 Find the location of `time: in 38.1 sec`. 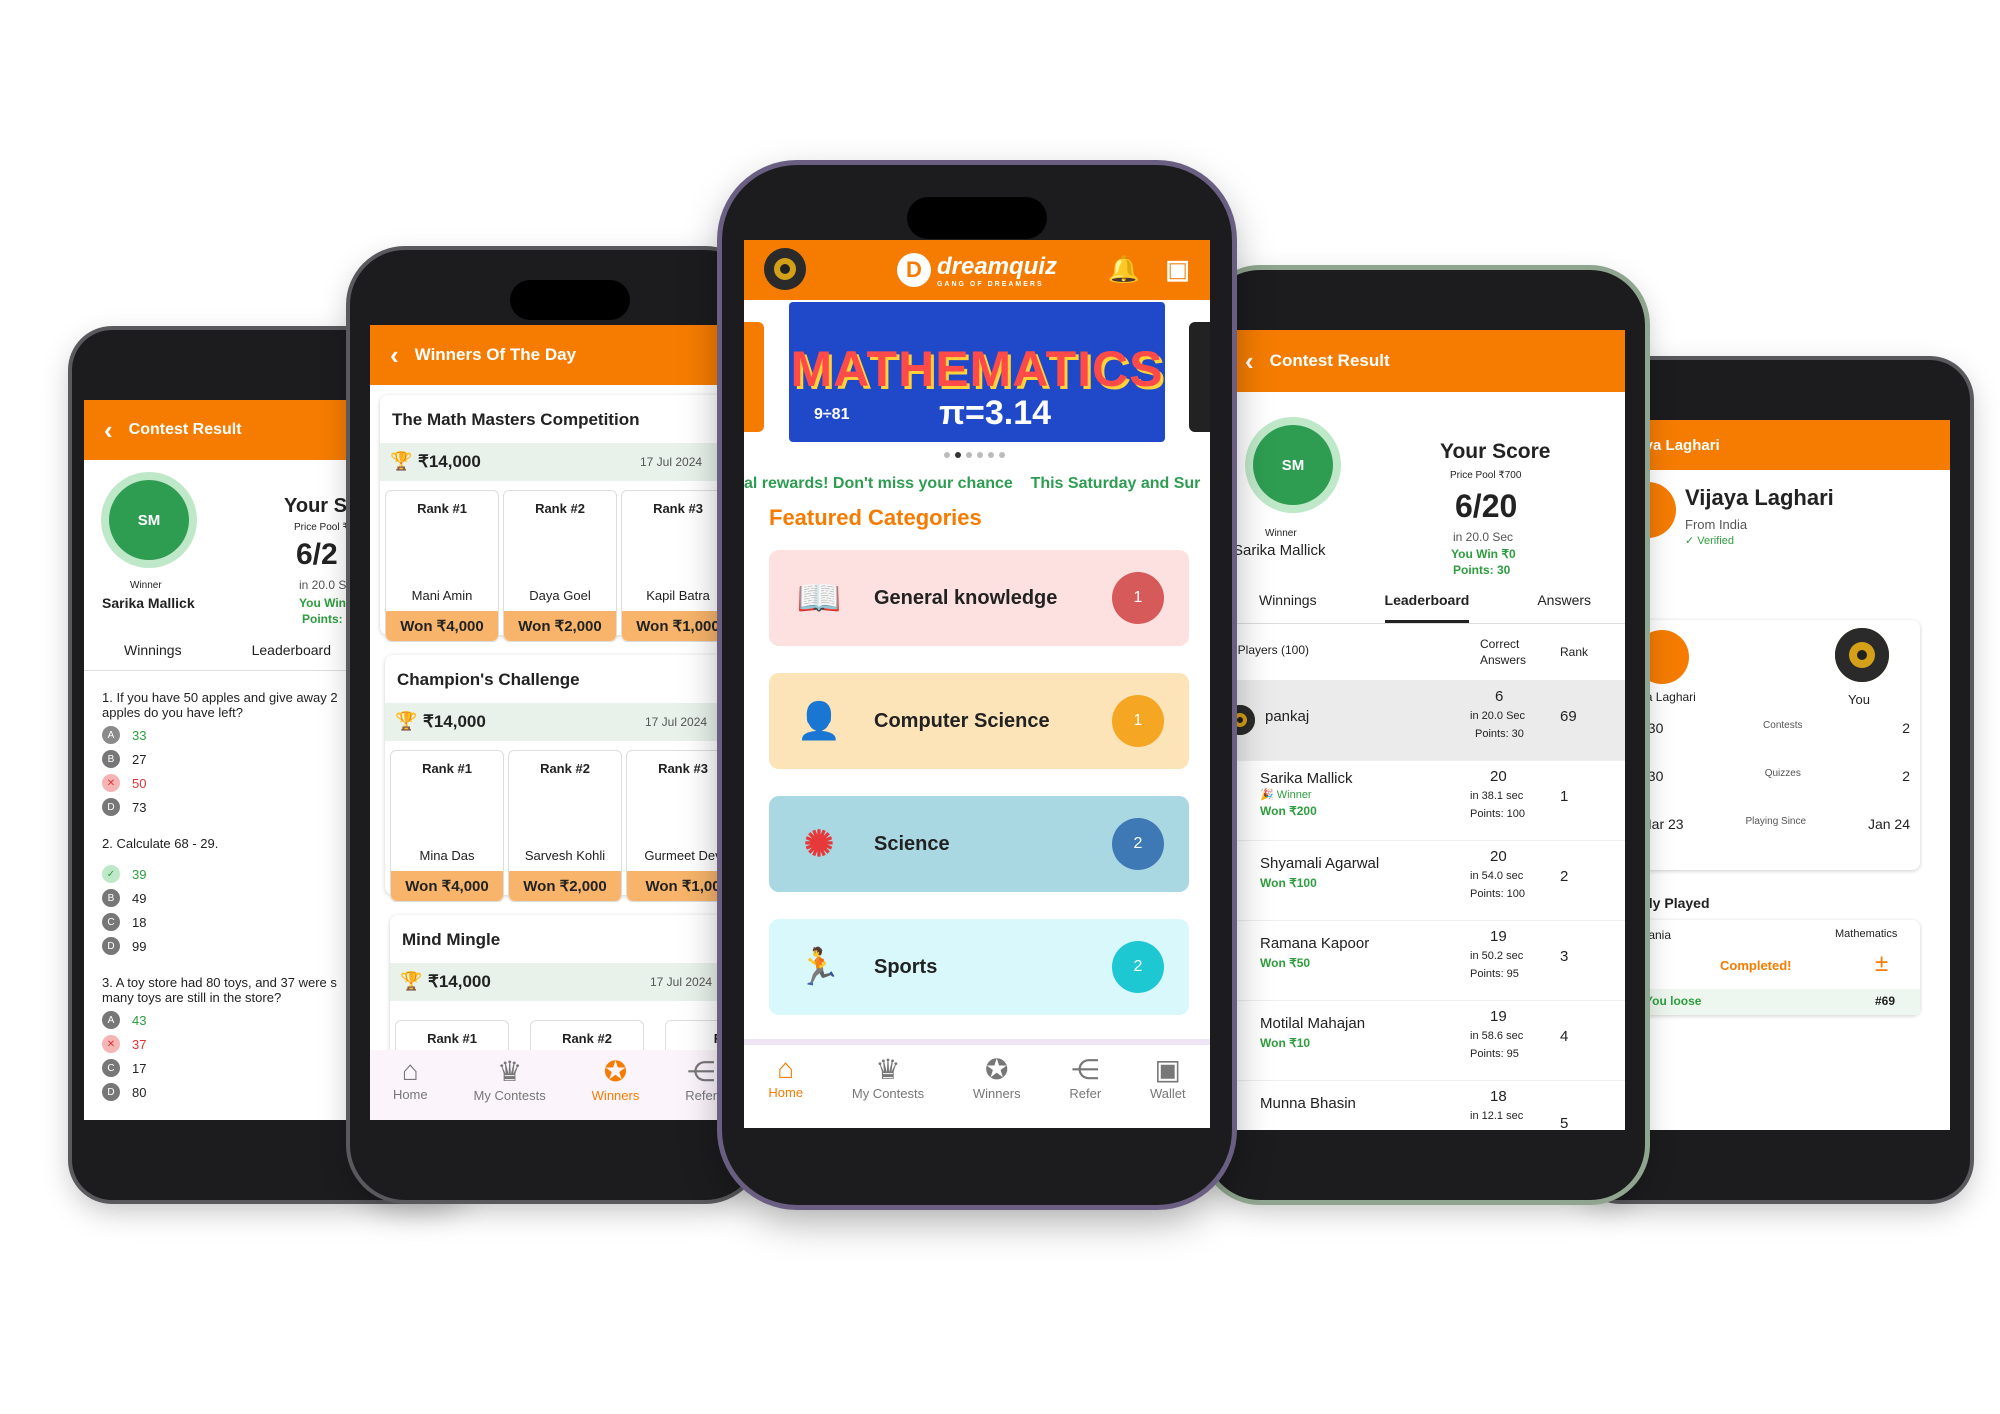

time: in 38.1 sec is located at coordinates (1497, 796).